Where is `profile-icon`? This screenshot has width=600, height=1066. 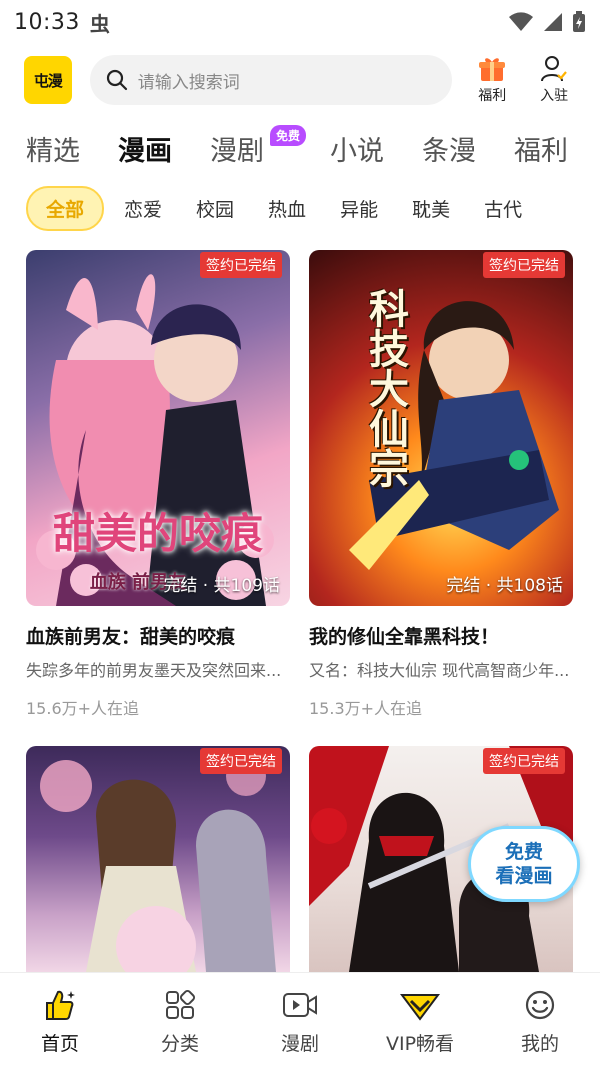 profile-icon is located at coordinates (540, 1005).